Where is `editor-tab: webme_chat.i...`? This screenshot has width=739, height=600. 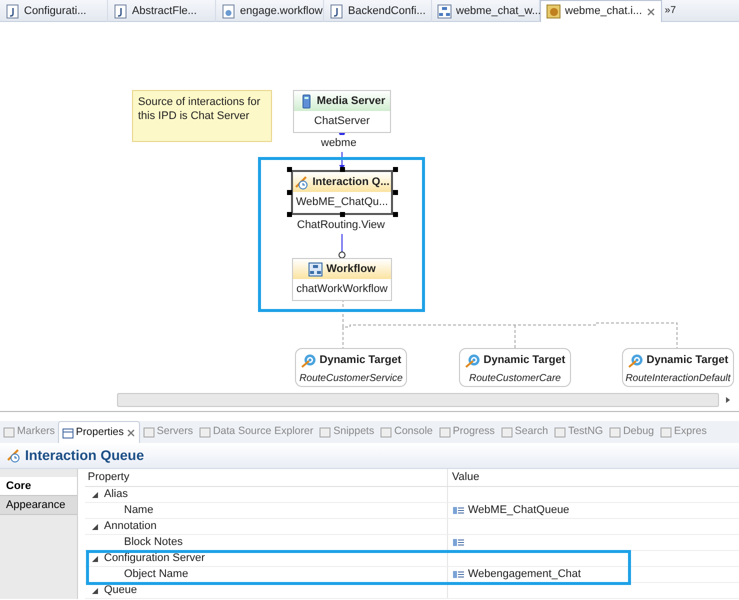
editor-tab: webme_chat.i... is located at coordinates (601, 11).